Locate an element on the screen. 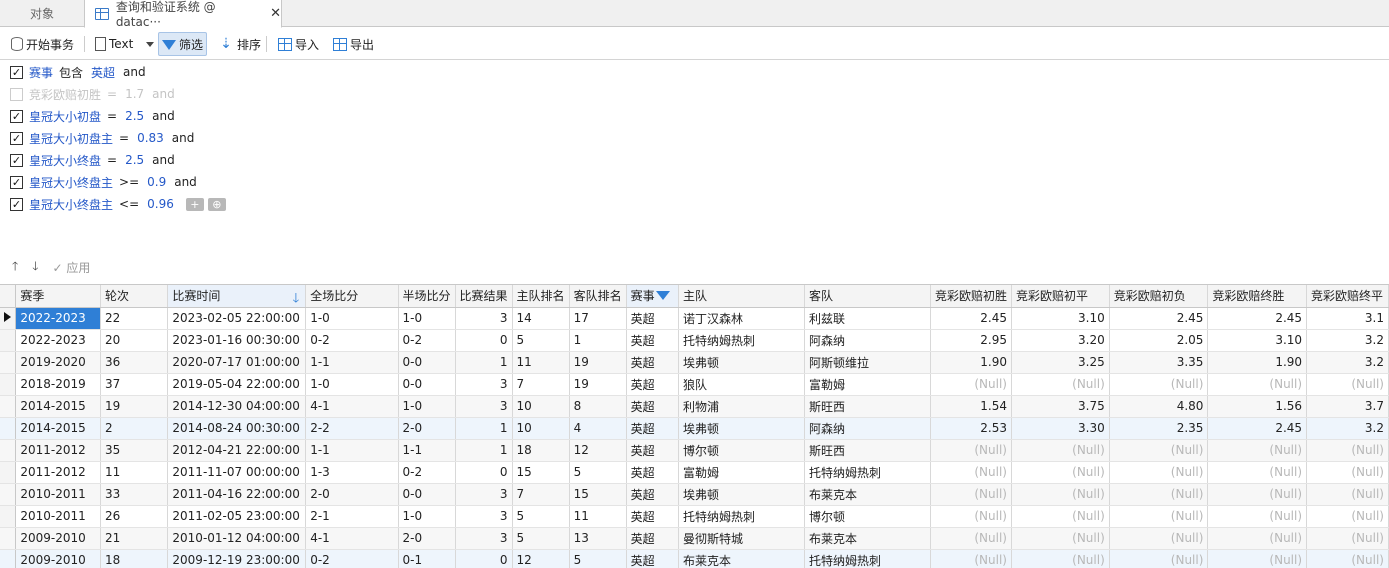 The height and width of the screenshot is (568, 1389). table-cell: 2-0 is located at coordinates (427, 428).